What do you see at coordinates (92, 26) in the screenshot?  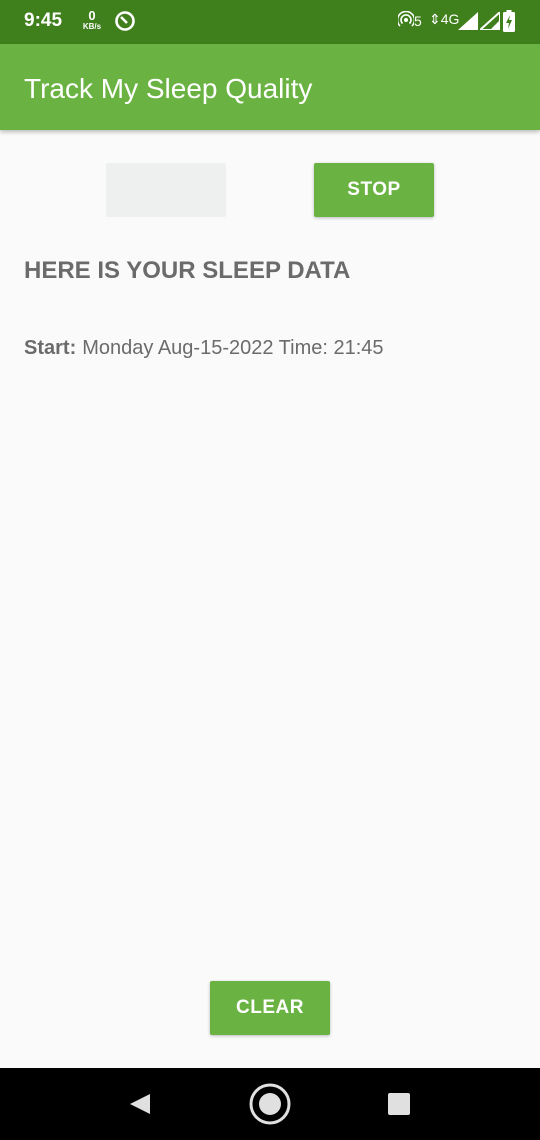 I see `data-speed-unit: KB/s` at bounding box center [92, 26].